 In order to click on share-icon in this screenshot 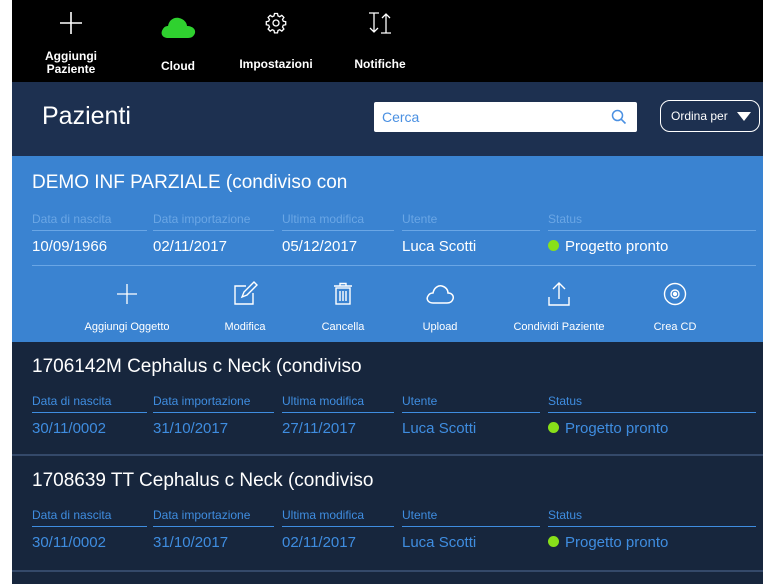, I will do `click(559, 294)`.